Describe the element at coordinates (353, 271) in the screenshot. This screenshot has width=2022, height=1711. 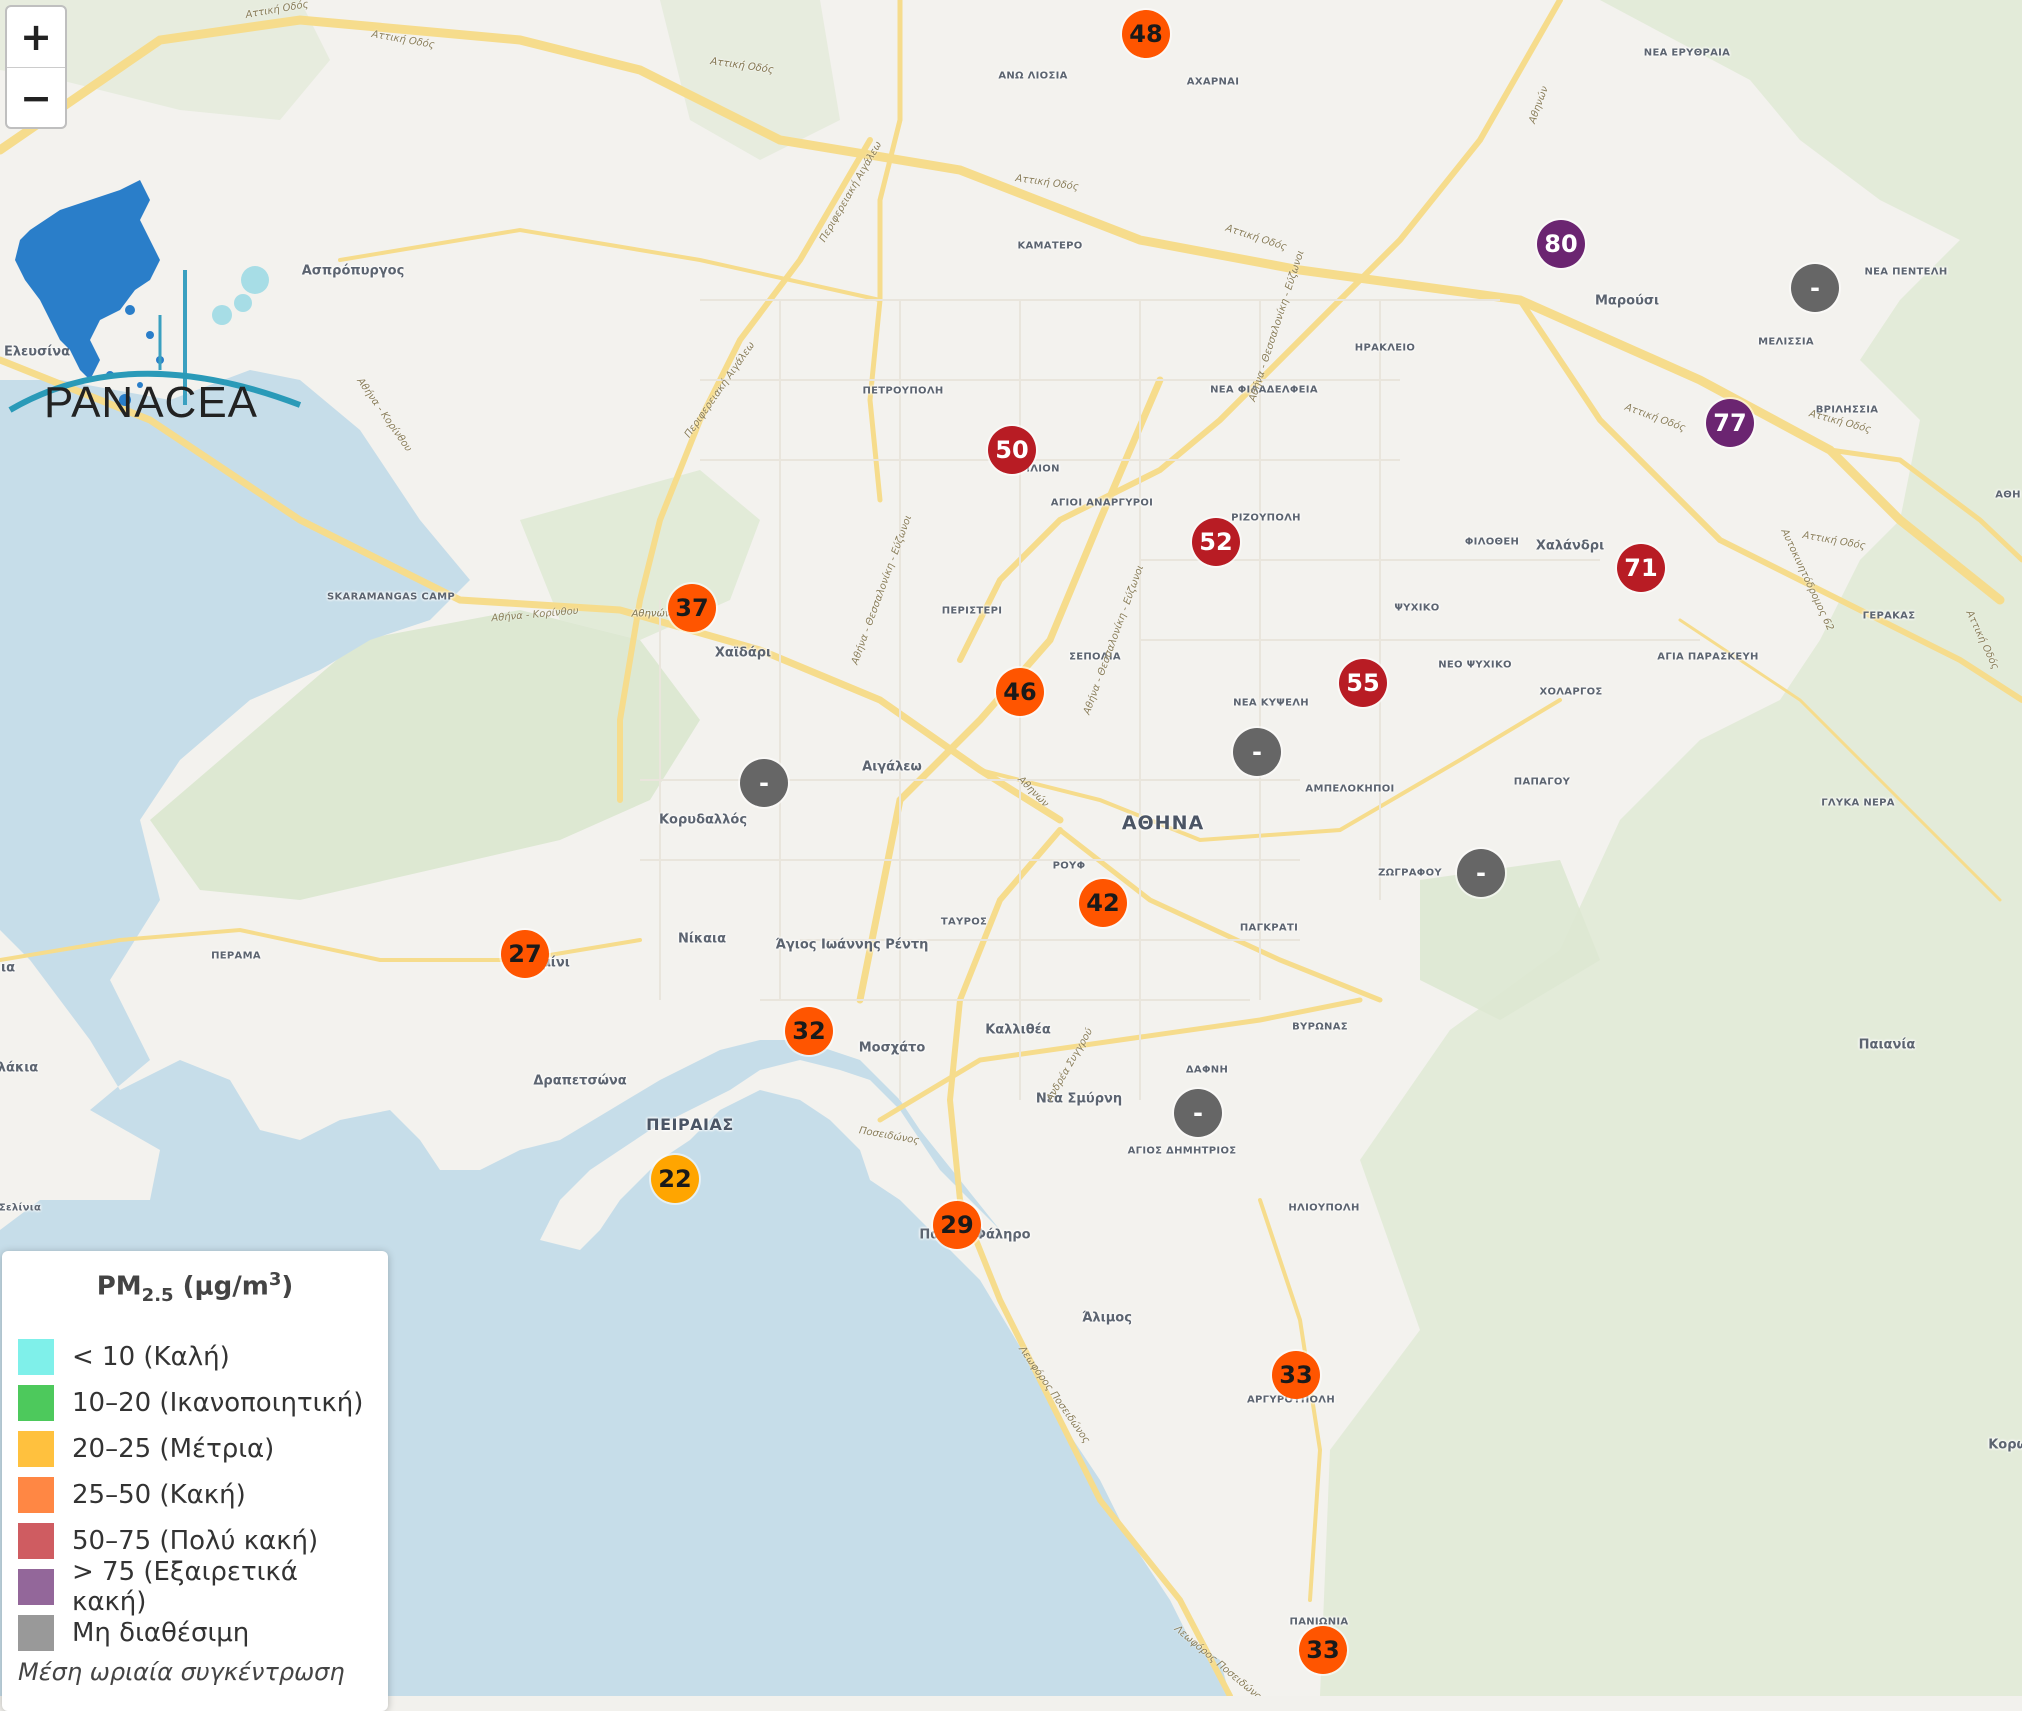
I see `place-label: Ασπρόπυργος` at that location.